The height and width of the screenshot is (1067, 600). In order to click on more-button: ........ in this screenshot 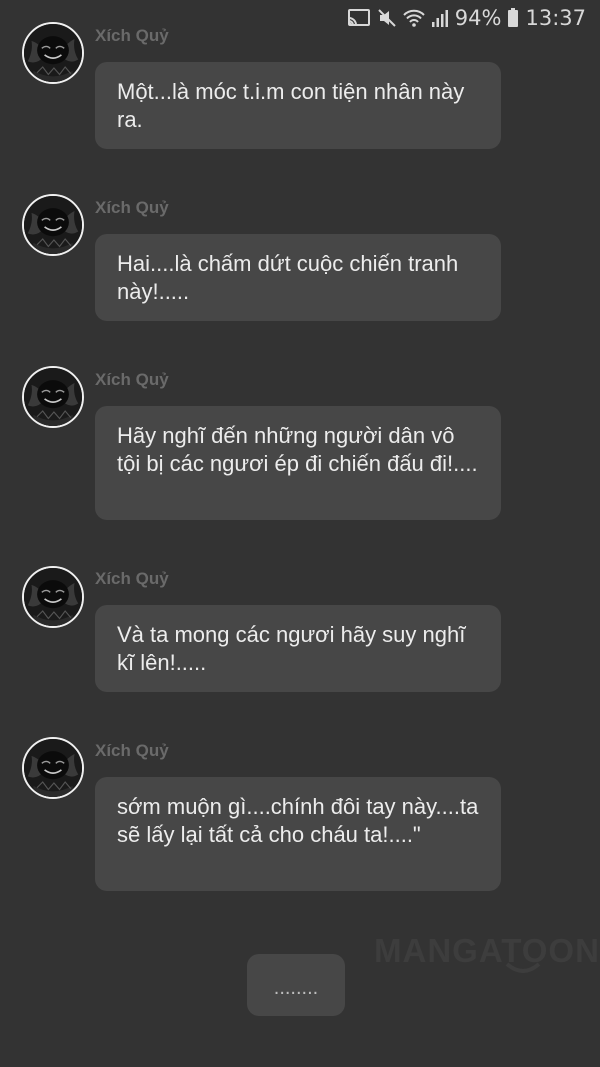, I will do `click(296, 985)`.